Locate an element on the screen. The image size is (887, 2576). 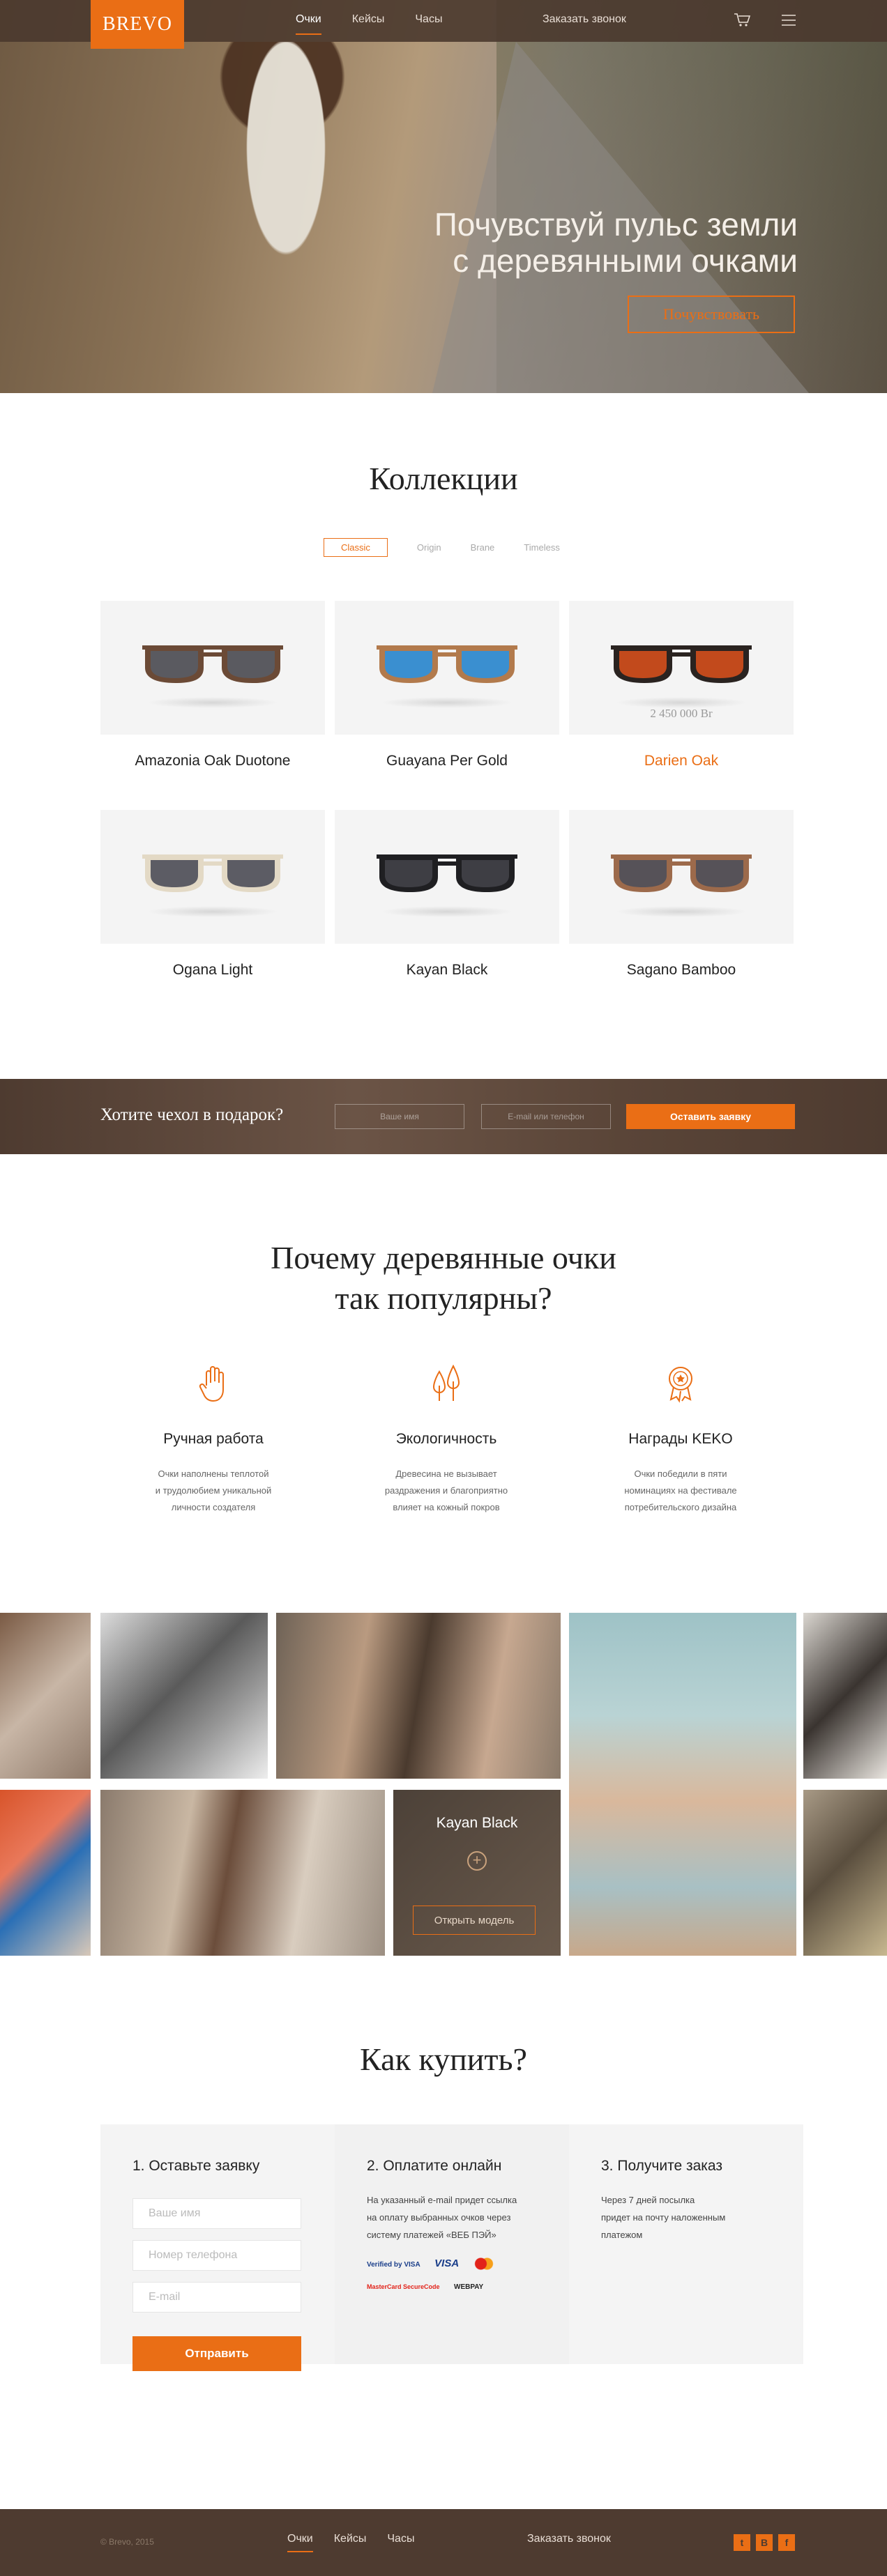
step-title: 1. Оставьте заявку is located at coordinates (196, 2166).